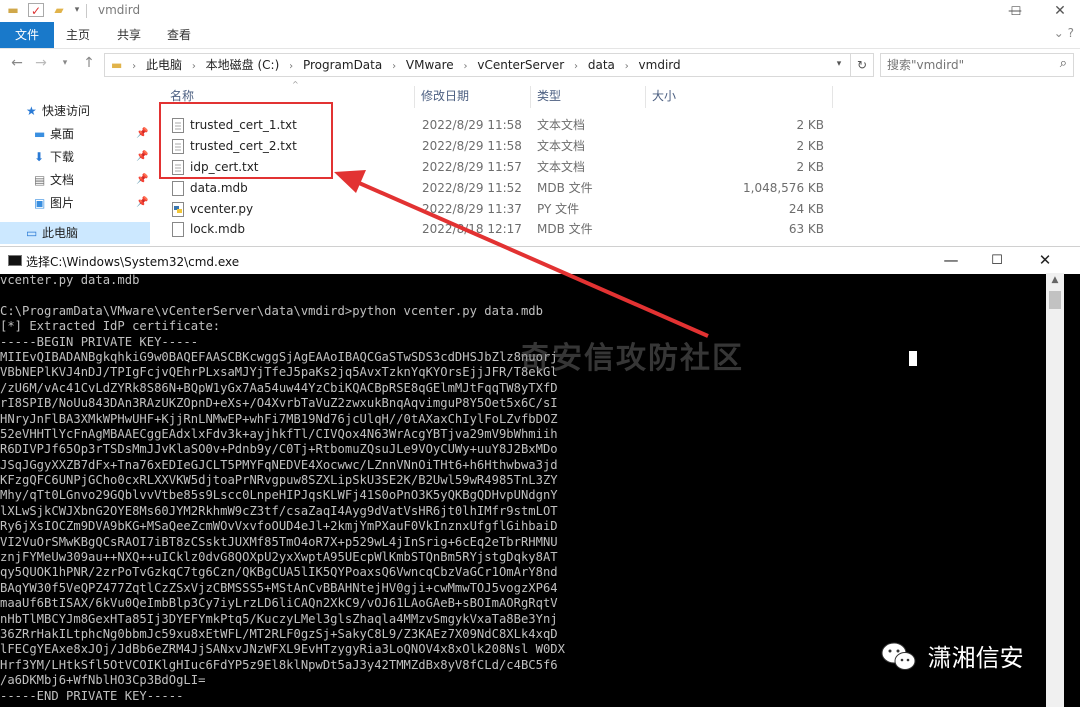 The image size is (1080, 707). What do you see at coordinates (632, 358) in the screenshot?
I see `watermark-text: 奇安信攻防社区` at bounding box center [632, 358].